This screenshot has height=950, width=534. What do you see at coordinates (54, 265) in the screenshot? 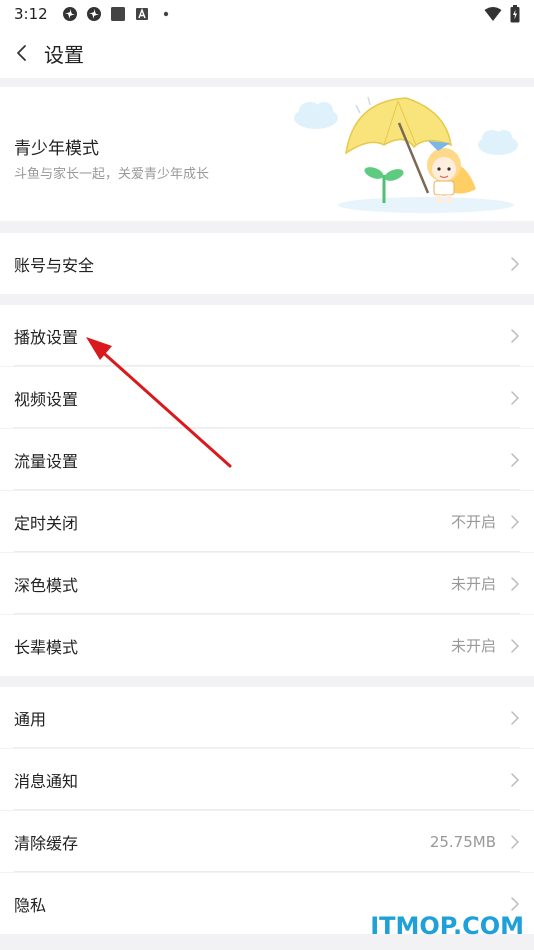
I see `row-label: 账号与安全` at bounding box center [54, 265].